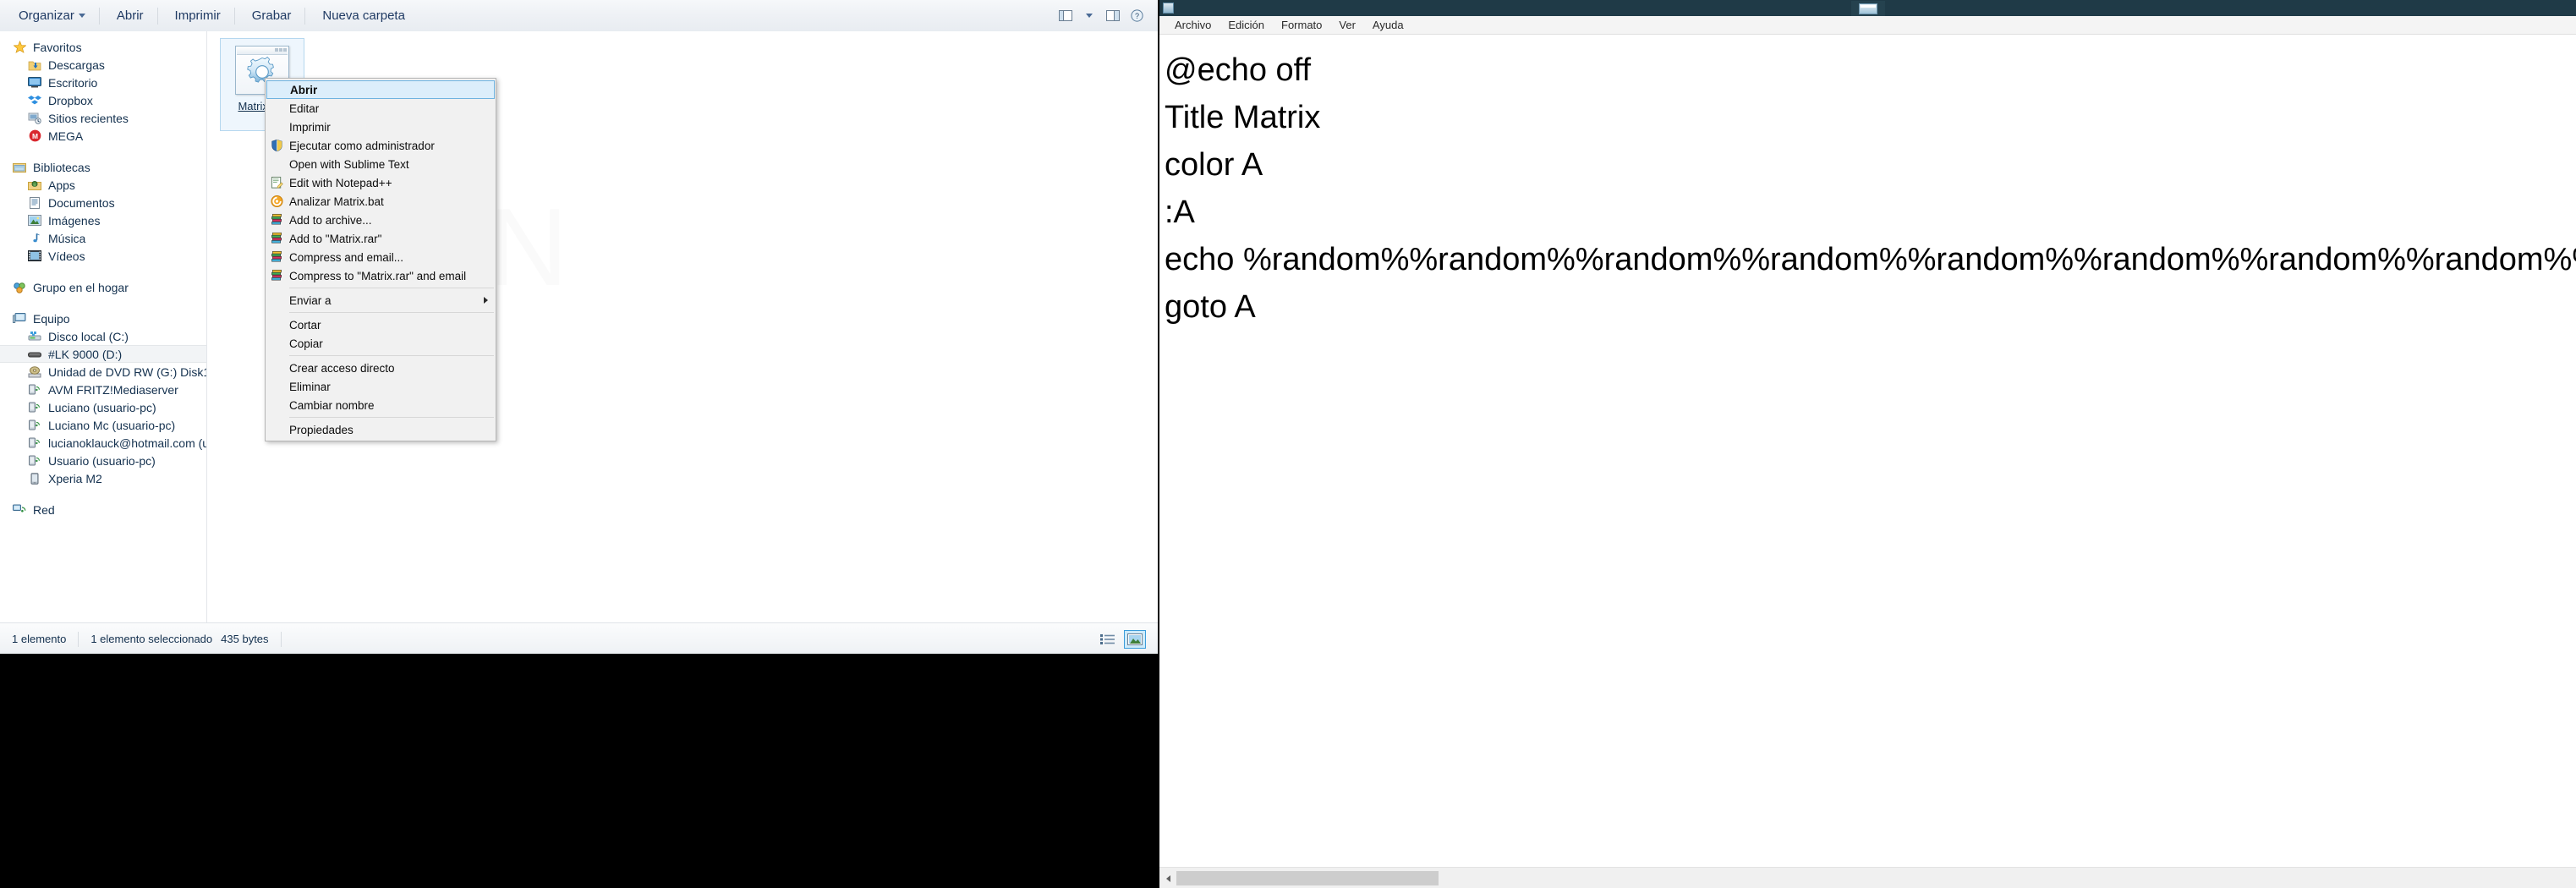 Image resolution: width=2576 pixels, height=888 pixels. What do you see at coordinates (381, 239) in the screenshot?
I see `context-menu-item-add-to-matrix-rar: Add to "Matrix.rar"` at bounding box center [381, 239].